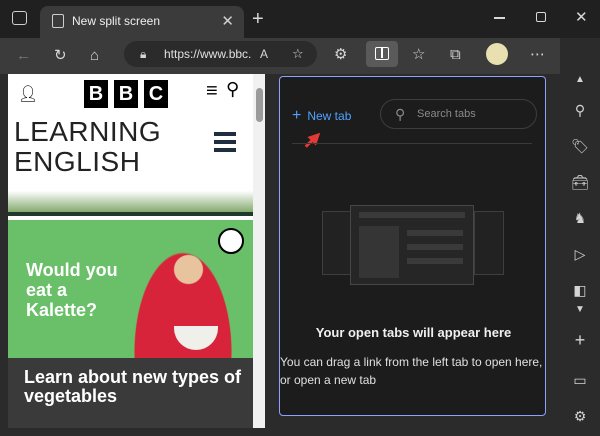 This screenshot has height=436, width=600. Describe the element at coordinates (72, 290) in the screenshot. I see `promo-question: Would you eat a Kalette?` at that location.